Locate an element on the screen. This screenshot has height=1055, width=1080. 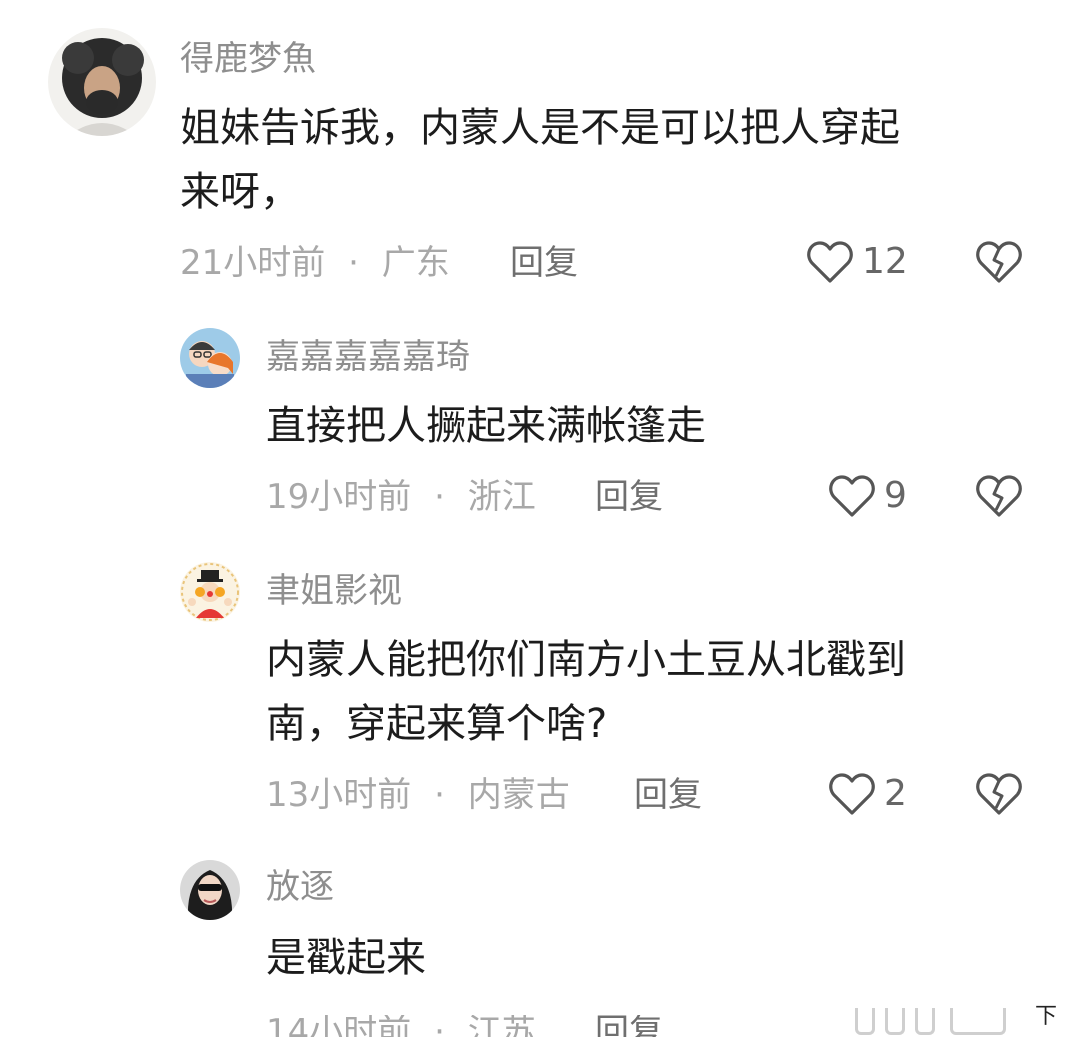
comment-meta: 21小时前 · 广东 is located at coordinates (315, 263).